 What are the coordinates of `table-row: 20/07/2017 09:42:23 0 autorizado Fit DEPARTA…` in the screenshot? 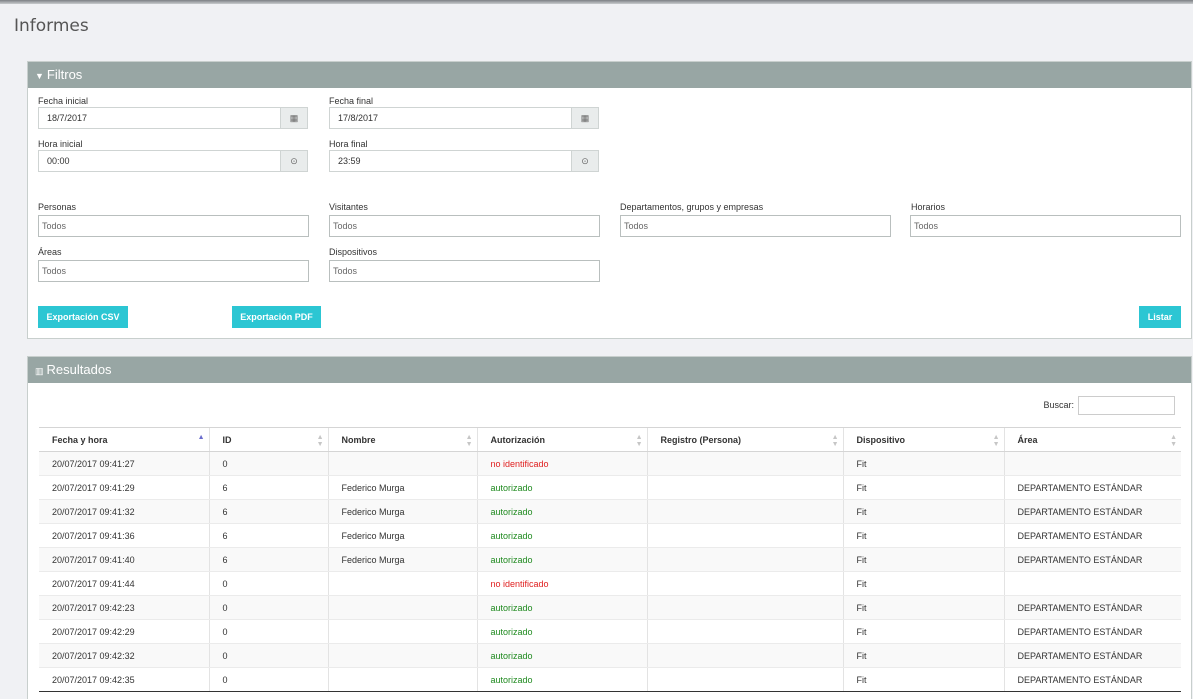 It's located at (610, 607).